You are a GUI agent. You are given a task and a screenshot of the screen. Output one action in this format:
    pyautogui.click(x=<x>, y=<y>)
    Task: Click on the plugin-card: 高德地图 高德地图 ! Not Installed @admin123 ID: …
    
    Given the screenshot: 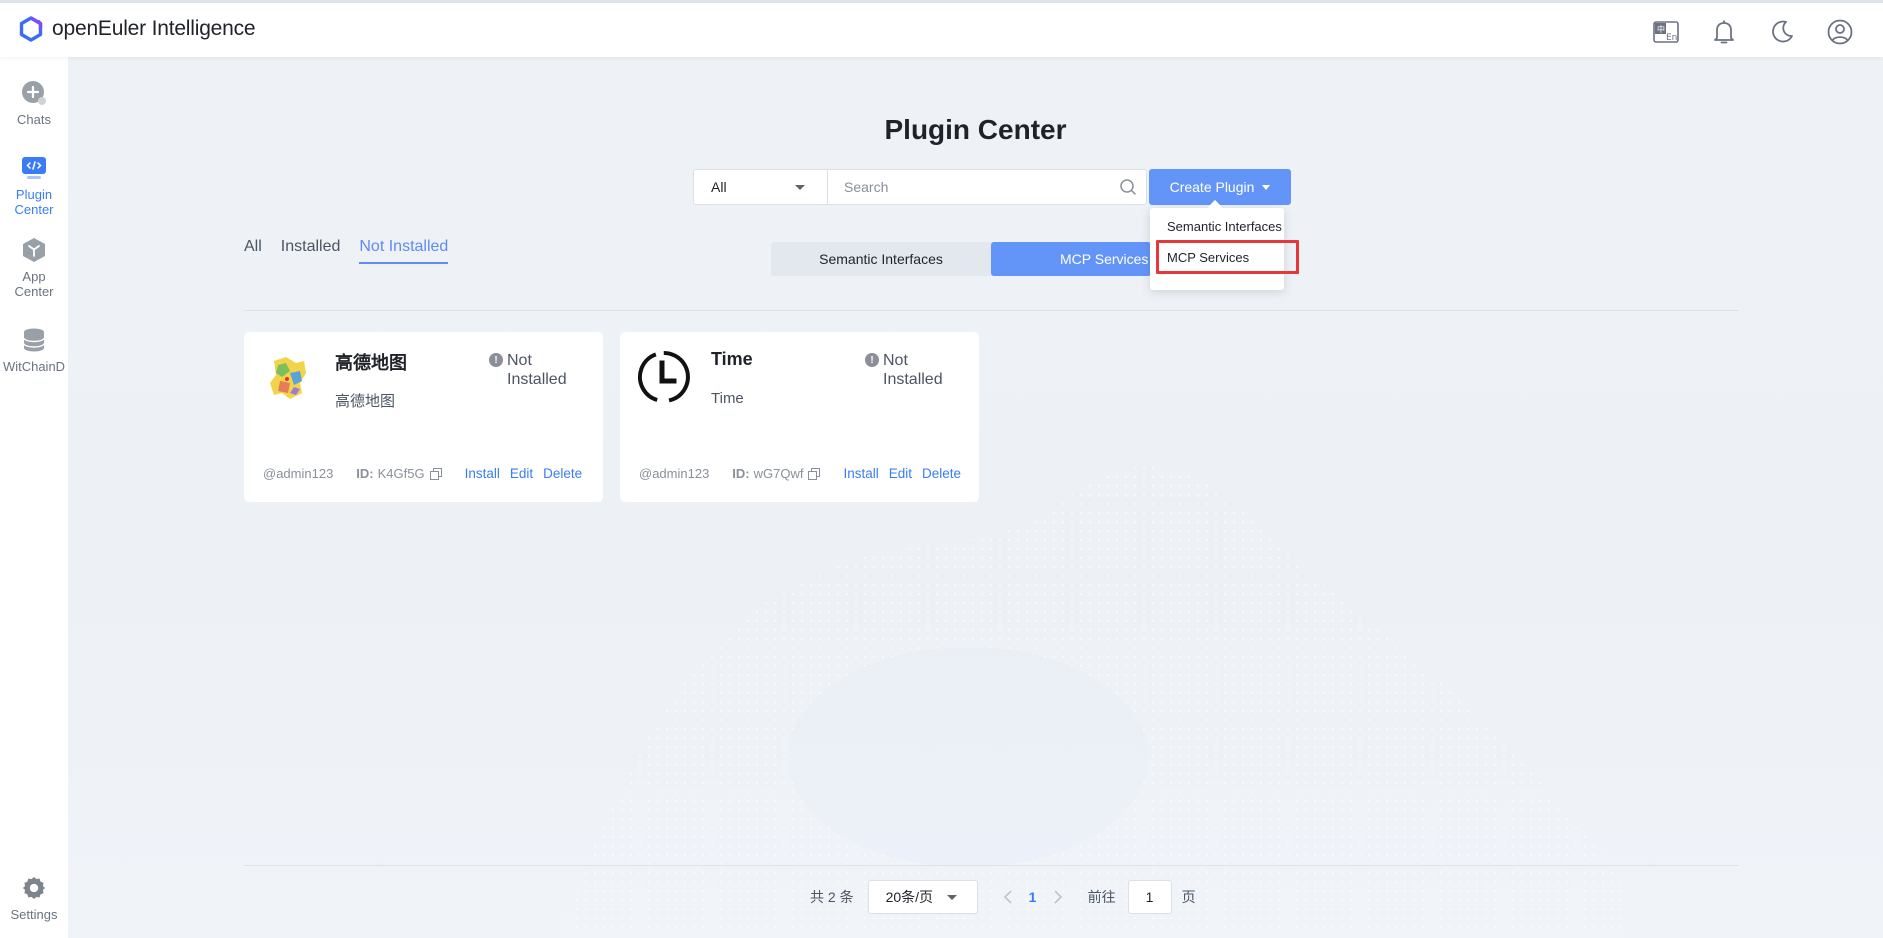 What is the action you would take?
    pyautogui.click(x=423, y=417)
    